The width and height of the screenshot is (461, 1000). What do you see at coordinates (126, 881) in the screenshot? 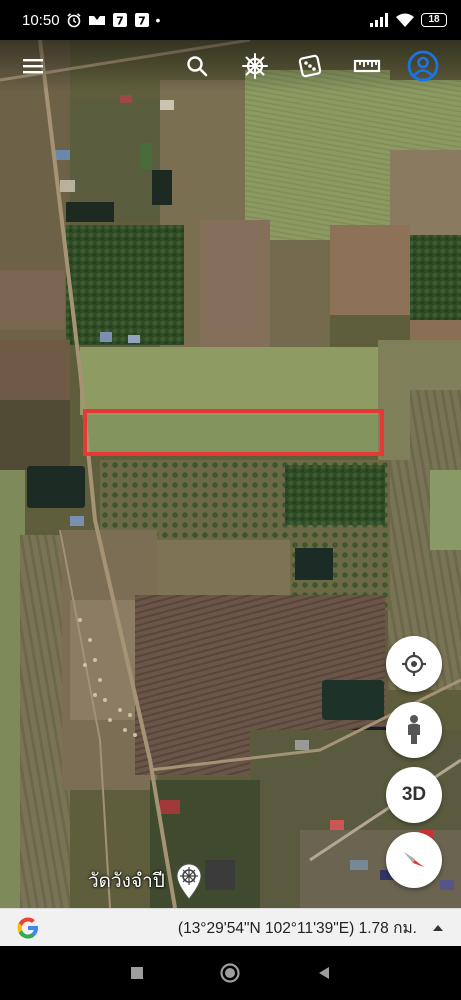
I see `place-label: วัดวังจำปี` at bounding box center [126, 881].